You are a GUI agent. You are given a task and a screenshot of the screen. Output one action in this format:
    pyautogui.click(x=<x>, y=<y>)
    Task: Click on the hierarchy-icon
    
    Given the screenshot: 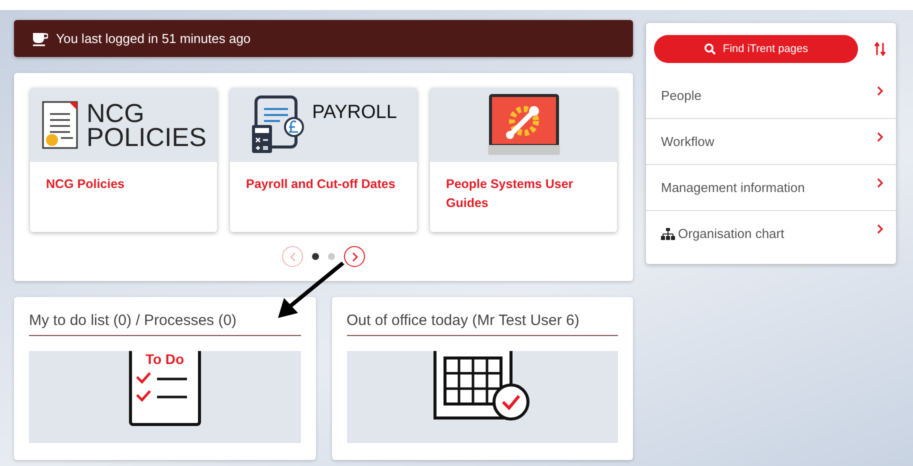 What is the action you would take?
    pyautogui.click(x=668, y=234)
    